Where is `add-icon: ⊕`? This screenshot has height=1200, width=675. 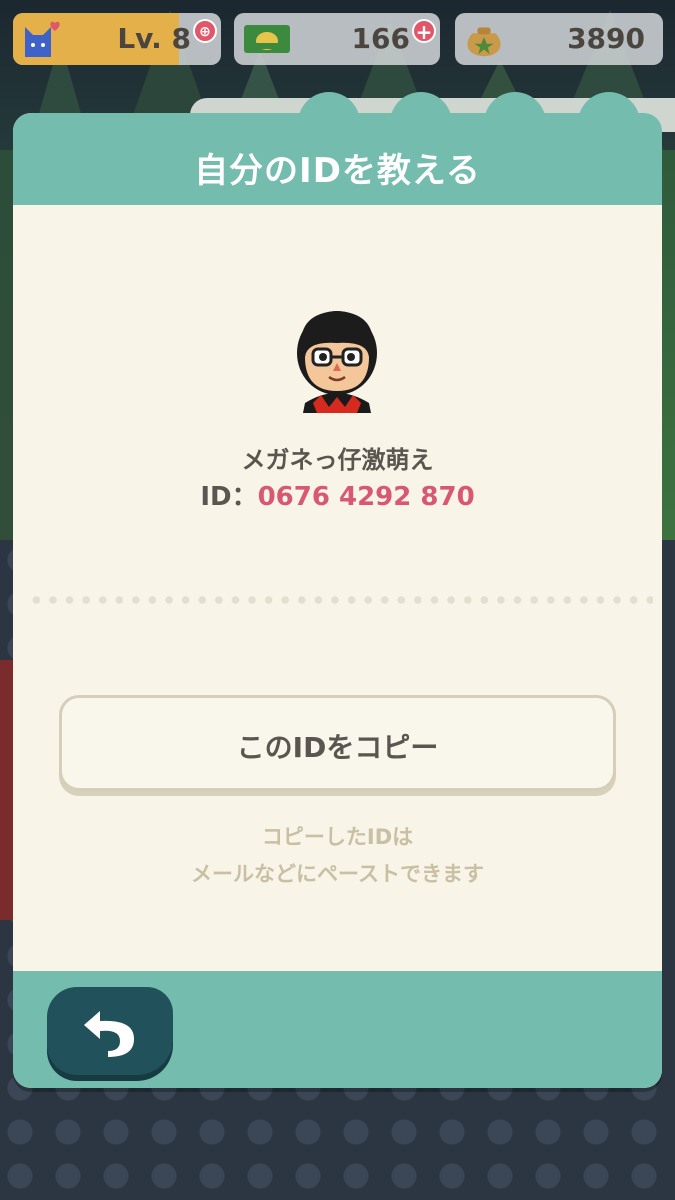 add-icon: ⊕ is located at coordinates (205, 31).